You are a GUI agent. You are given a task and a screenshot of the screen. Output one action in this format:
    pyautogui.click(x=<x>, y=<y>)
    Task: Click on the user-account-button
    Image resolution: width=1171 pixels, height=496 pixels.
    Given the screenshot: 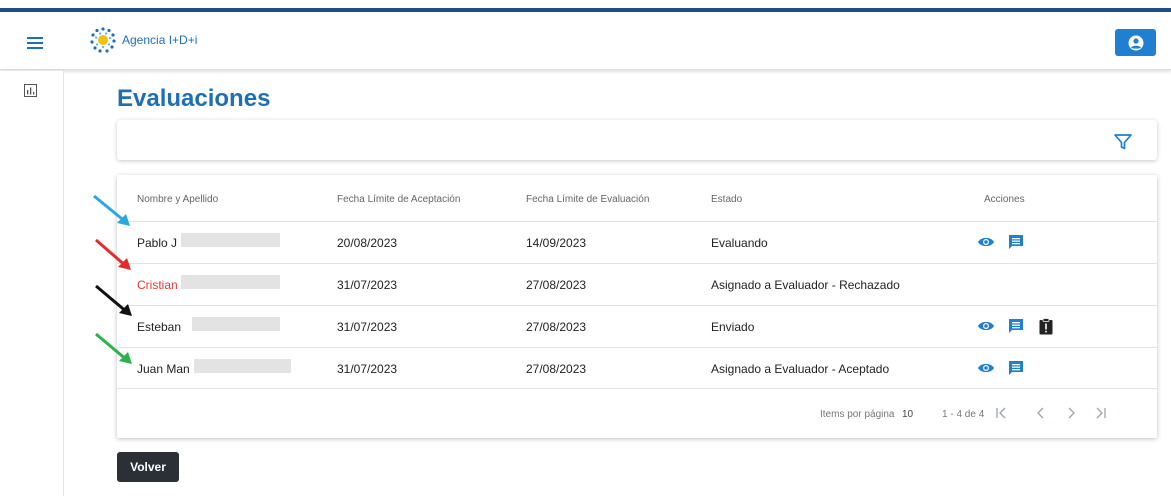 What is the action you would take?
    pyautogui.click(x=1135, y=42)
    